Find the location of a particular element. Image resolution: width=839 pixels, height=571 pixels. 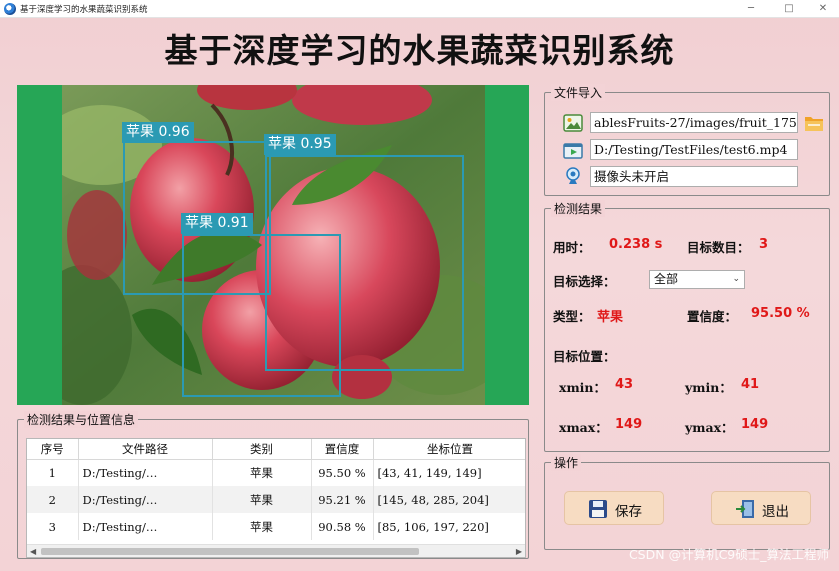

folder-icon is located at coordinates (814, 123).